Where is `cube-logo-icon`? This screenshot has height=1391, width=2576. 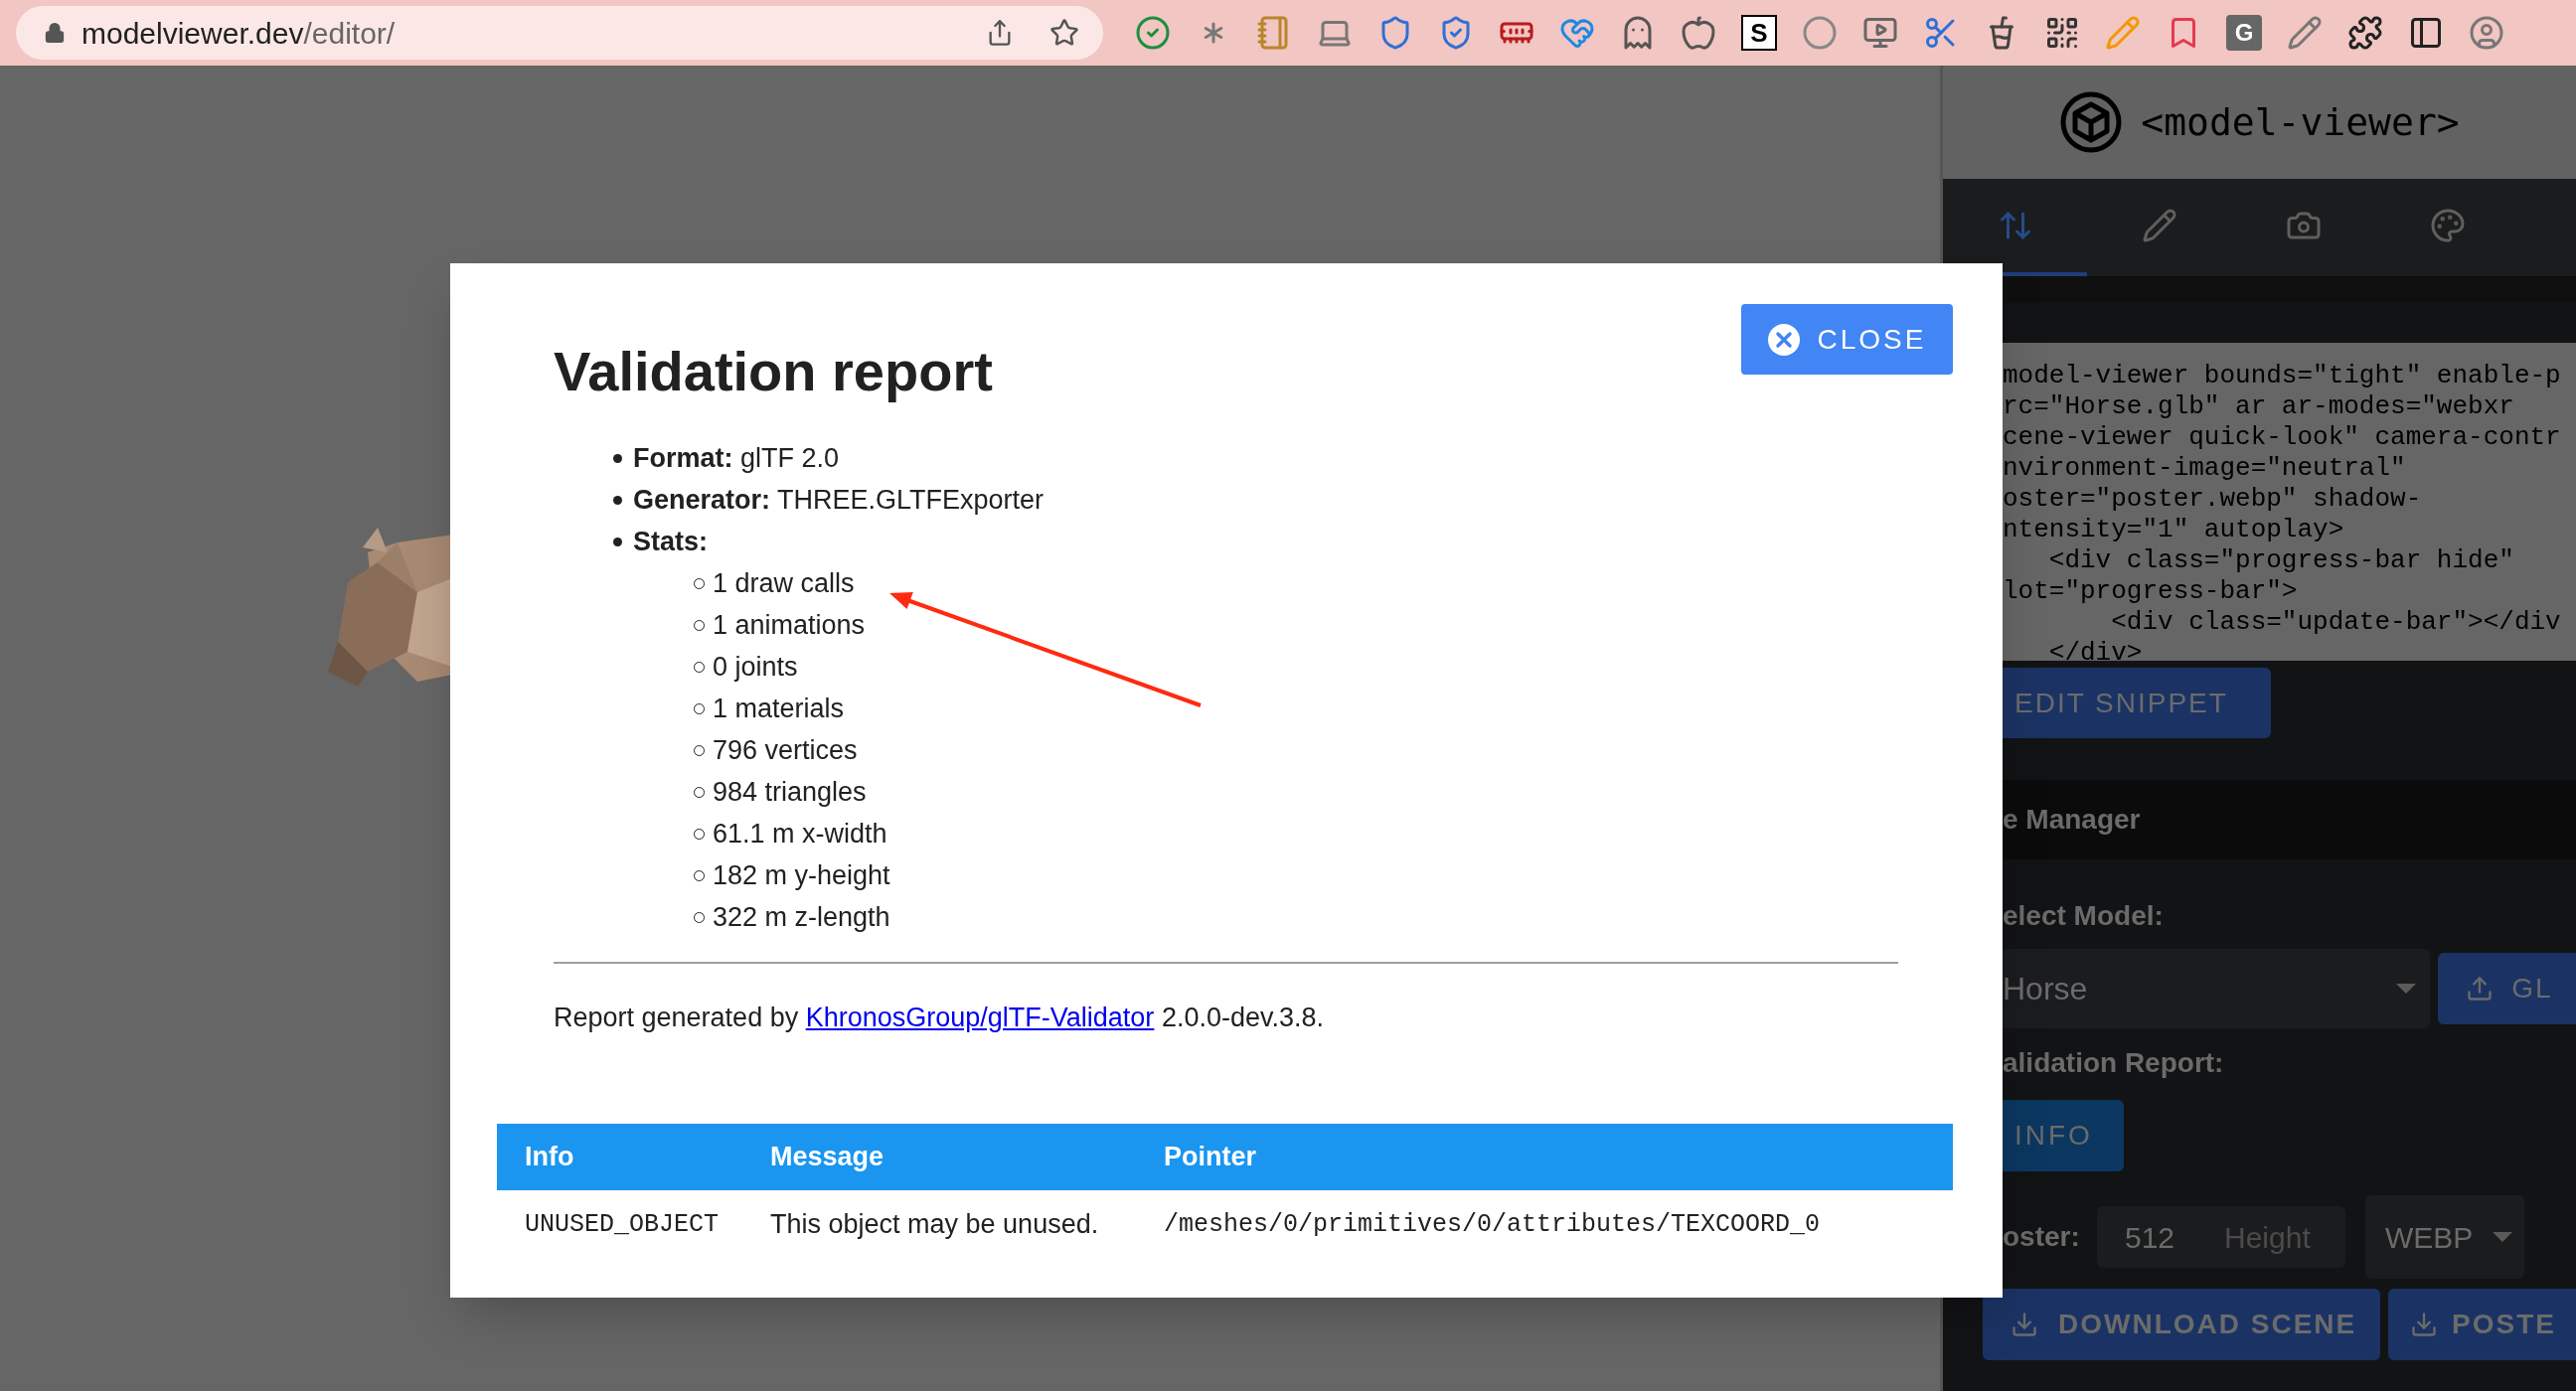 cube-logo-icon is located at coordinates (2091, 122).